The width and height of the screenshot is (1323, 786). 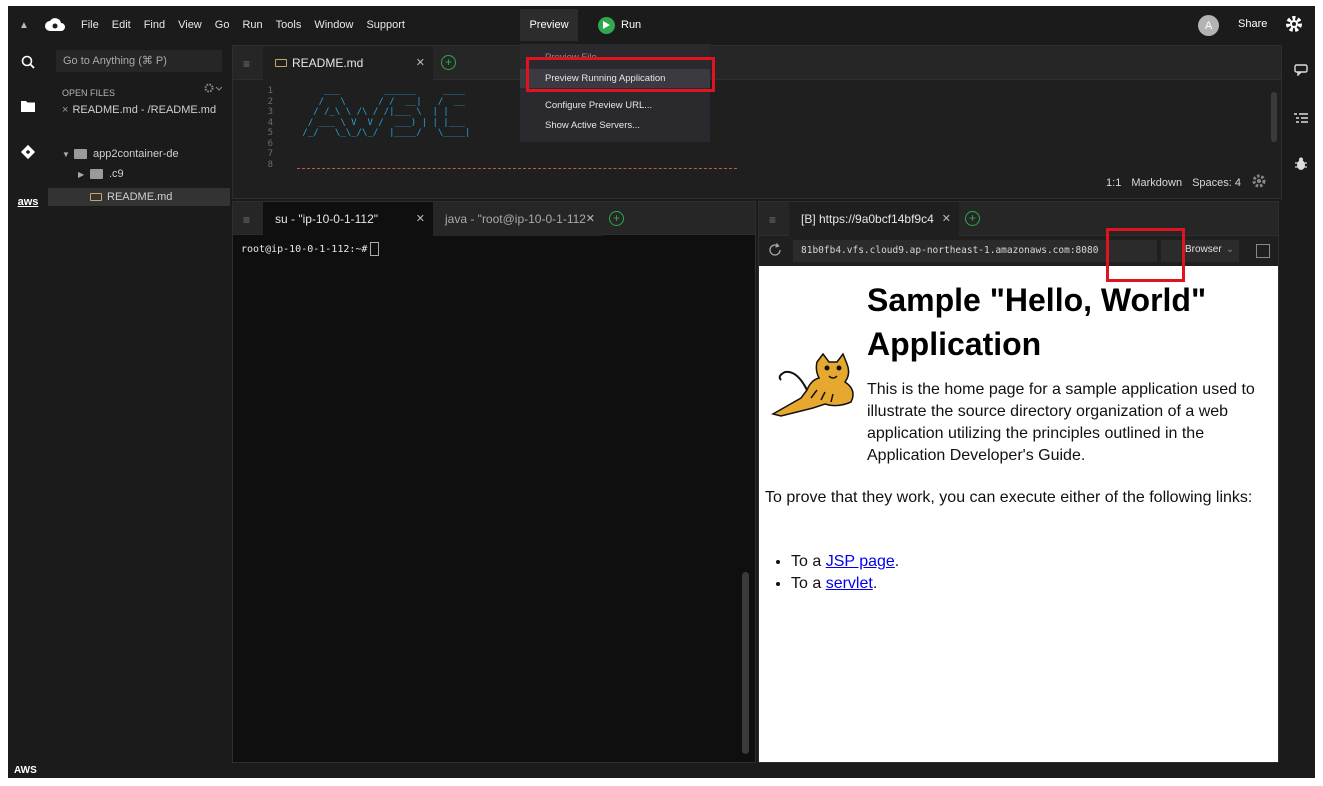 I want to click on code-line: /_/ \_\_/\_/ |____/ \____|, so click(x=384, y=133).